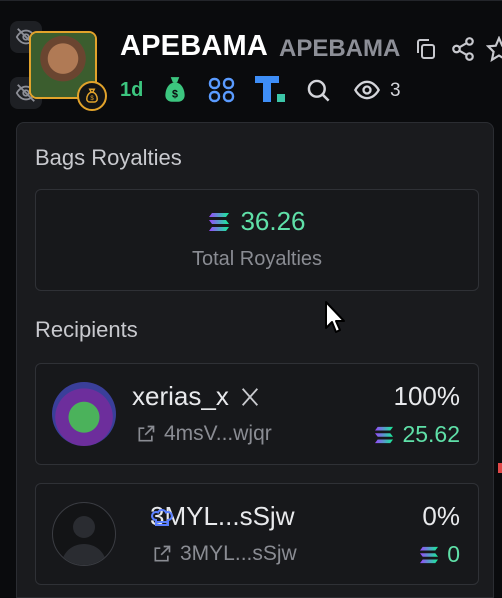 This screenshot has height=598, width=502. I want to click on copy-icon, so click(426, 49).